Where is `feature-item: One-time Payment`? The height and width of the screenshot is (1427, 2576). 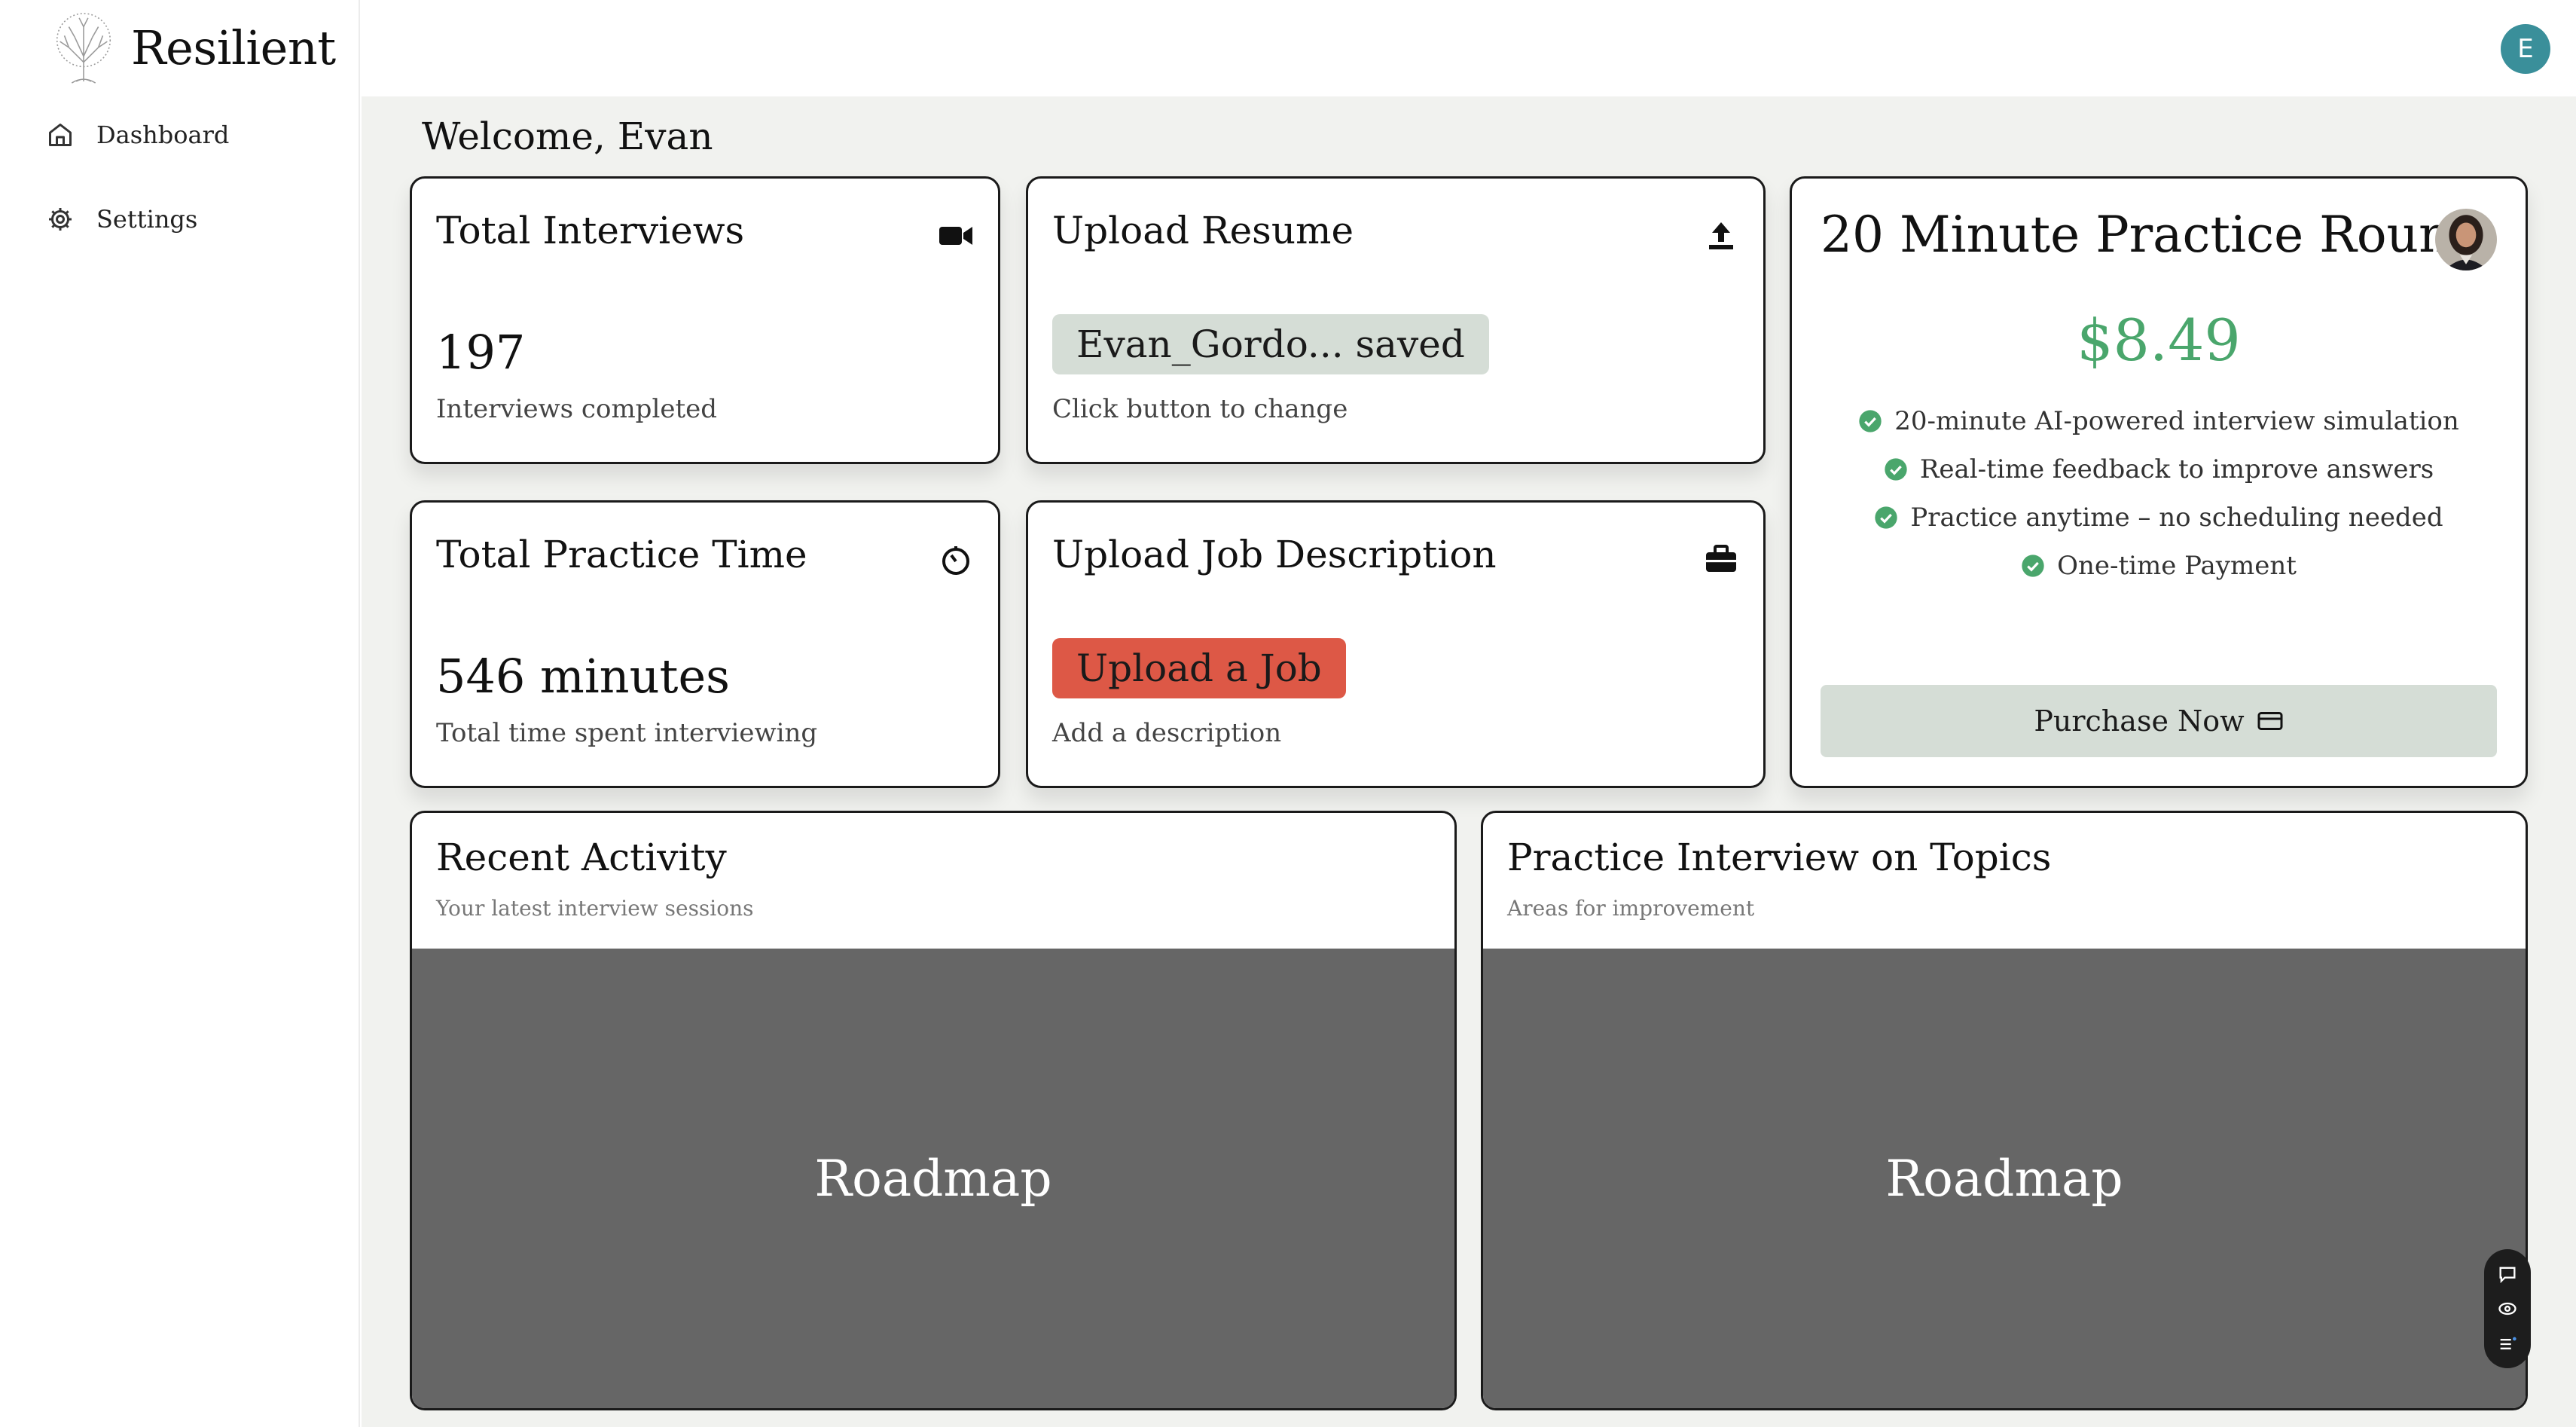
feature-item: One-time Payment is located at coordinates (2159, 566).